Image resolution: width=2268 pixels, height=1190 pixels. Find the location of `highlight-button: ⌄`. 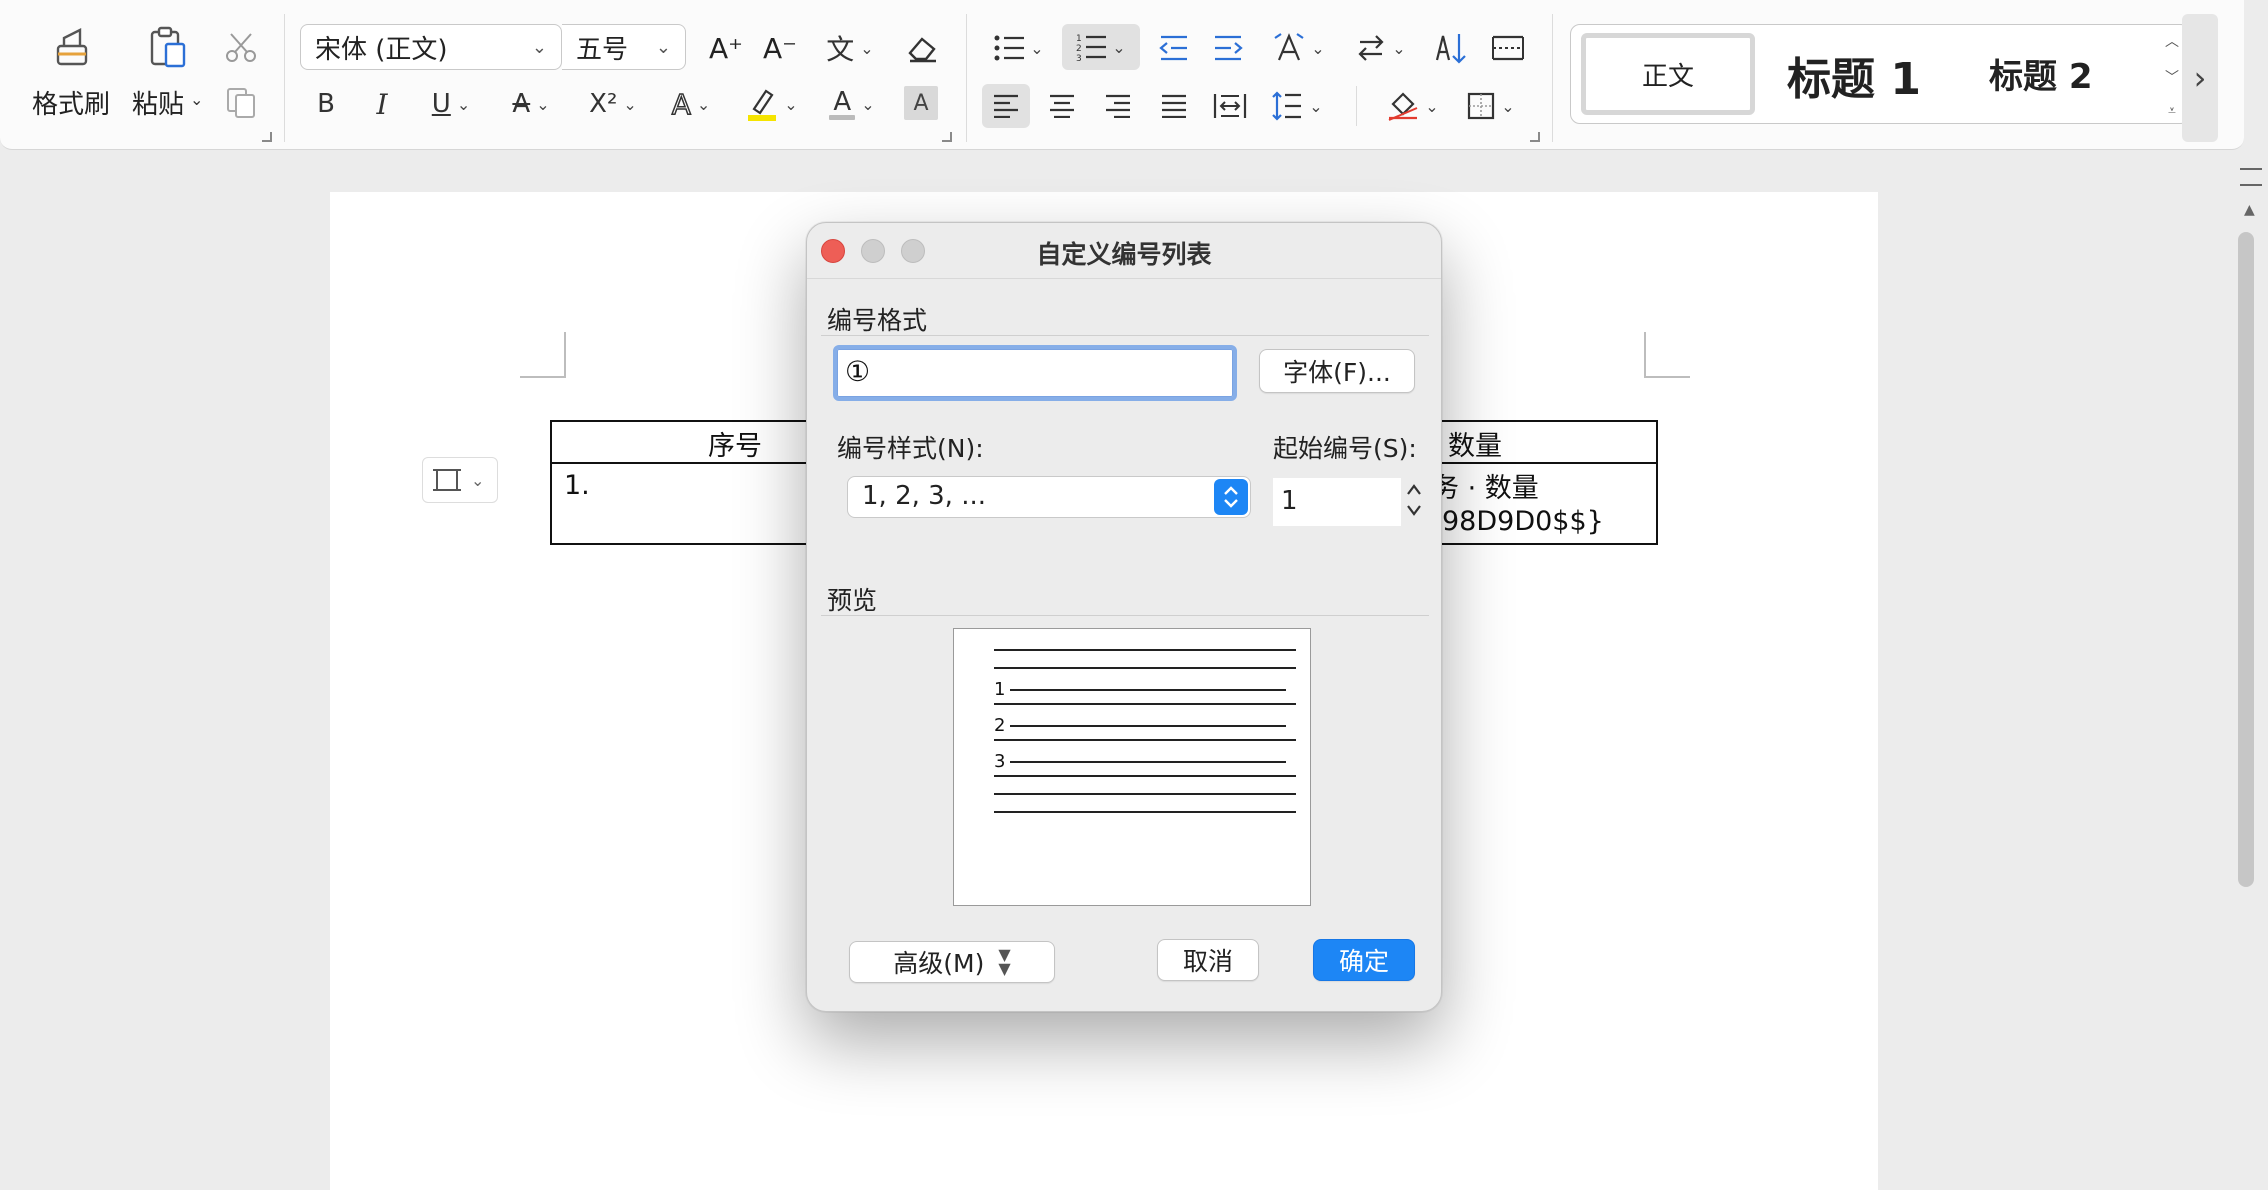

highlight-button: ⌄ is located at coordinates (772, 104).